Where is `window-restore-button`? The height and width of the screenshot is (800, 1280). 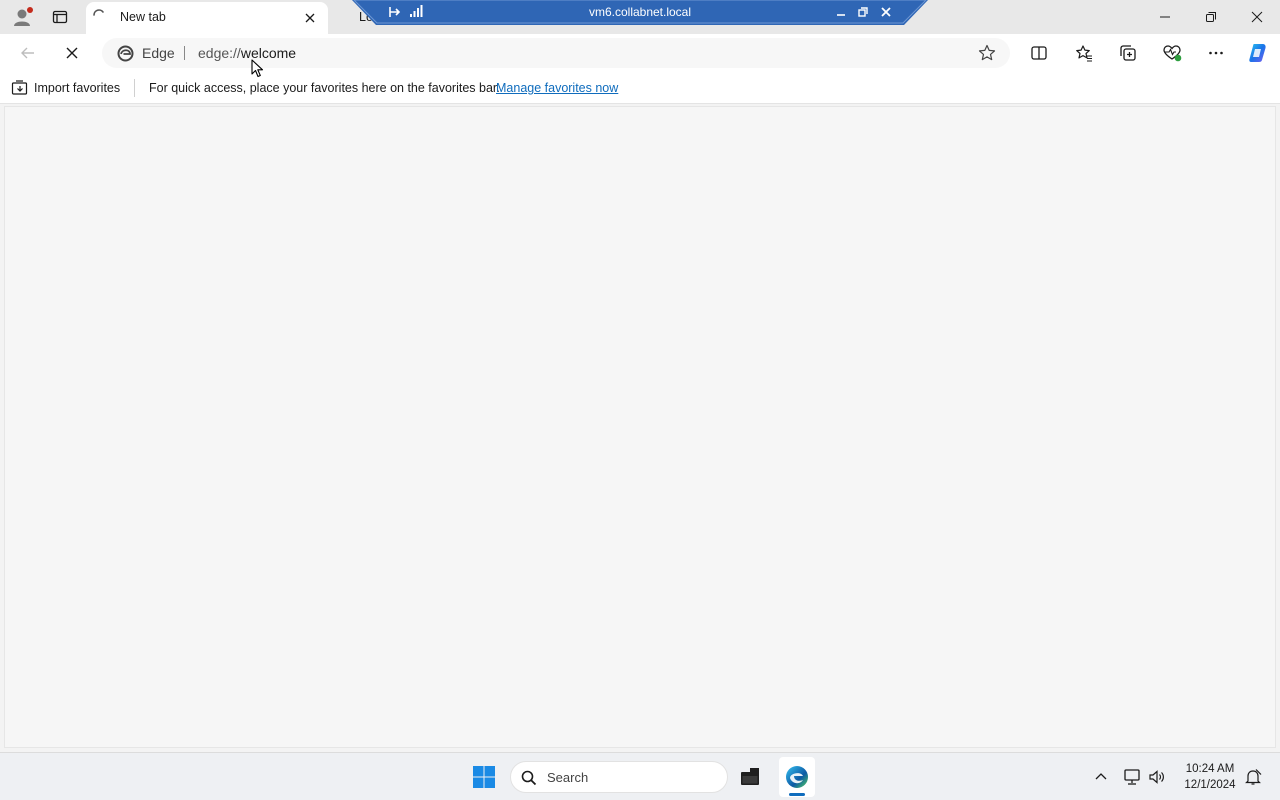 window-restore-button is located at coordinates (1211, 17).